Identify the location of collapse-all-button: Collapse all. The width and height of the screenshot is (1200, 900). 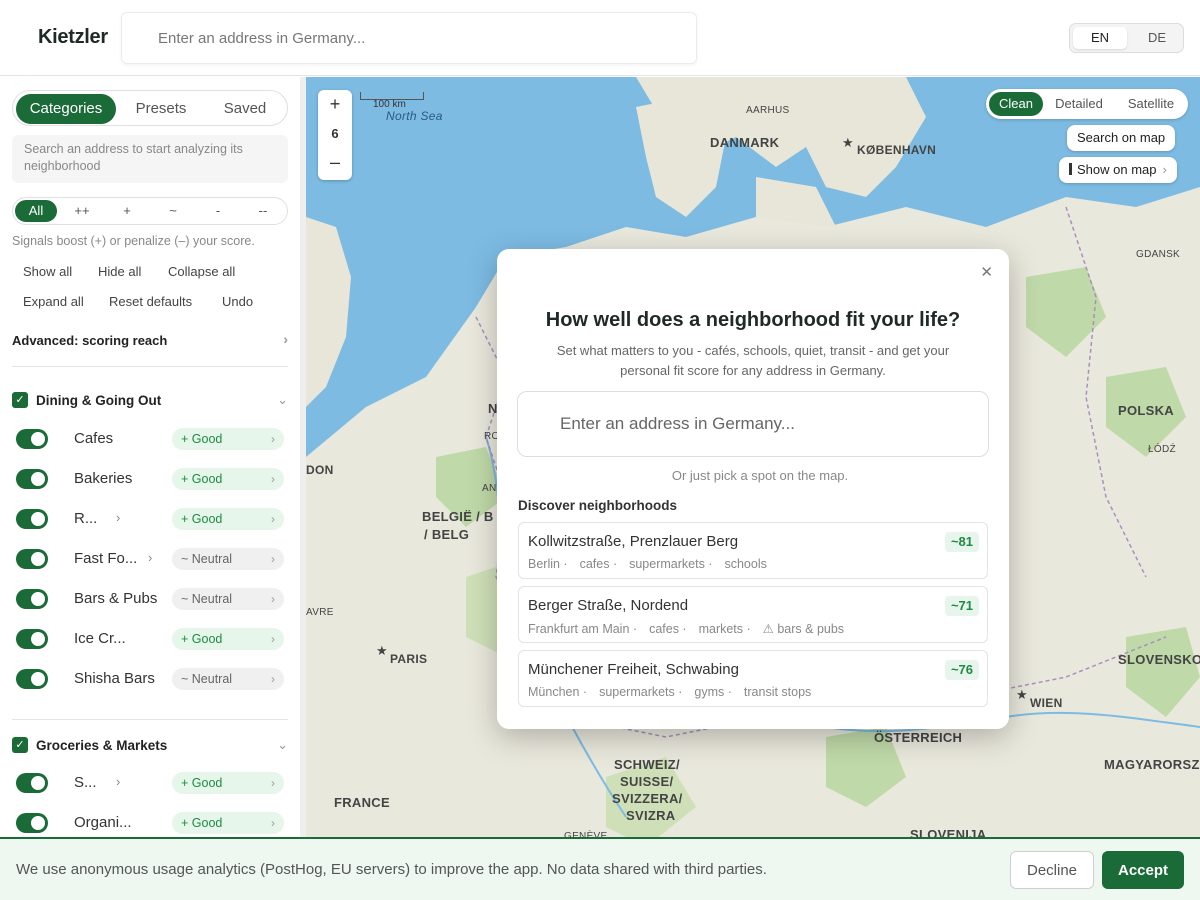
(201, 271).